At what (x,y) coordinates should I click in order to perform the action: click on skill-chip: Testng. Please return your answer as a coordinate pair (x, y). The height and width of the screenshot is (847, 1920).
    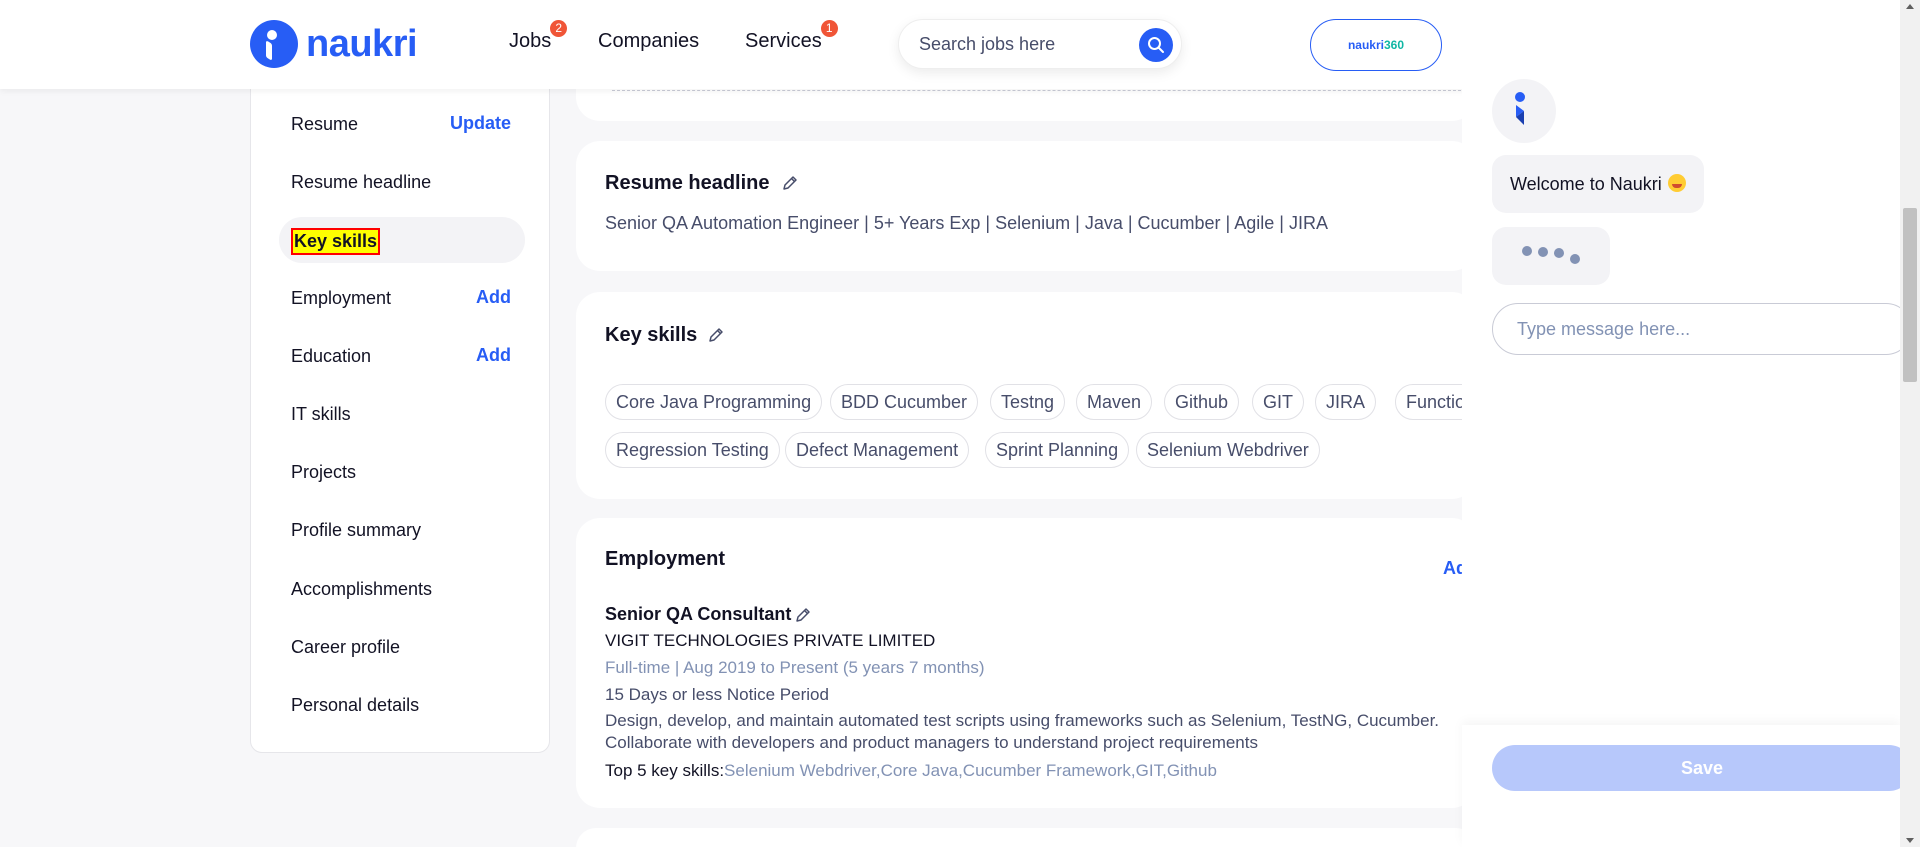
    Looking at the image, I should click on (1028, 402).